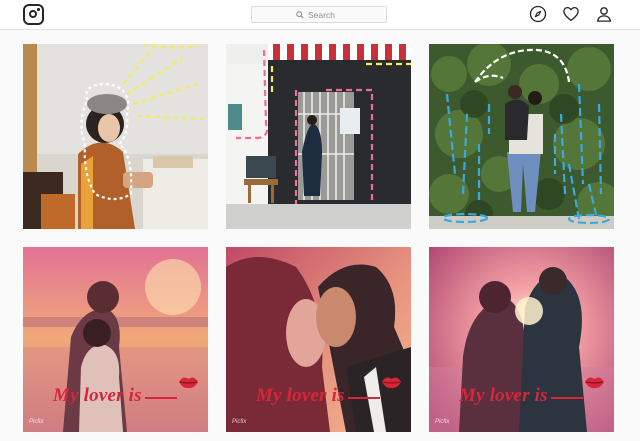 The image size is (640, 441). What do you see at coordinates (38, 9) in the screenshot?
I see `camera-flash-dot` at bounding box center [38, 9].